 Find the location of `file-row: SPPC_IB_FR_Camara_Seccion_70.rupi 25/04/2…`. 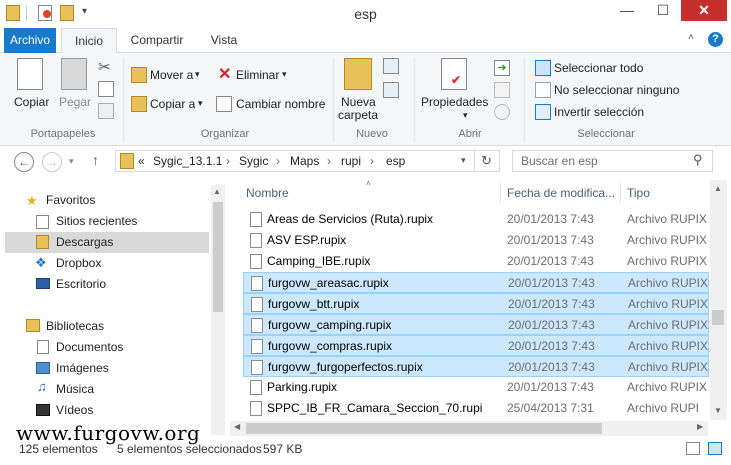

file-row: SPPC_IB_FR_Camara_Seccion_70.rupi 25/04/2… is located at coordinates (476, 408).